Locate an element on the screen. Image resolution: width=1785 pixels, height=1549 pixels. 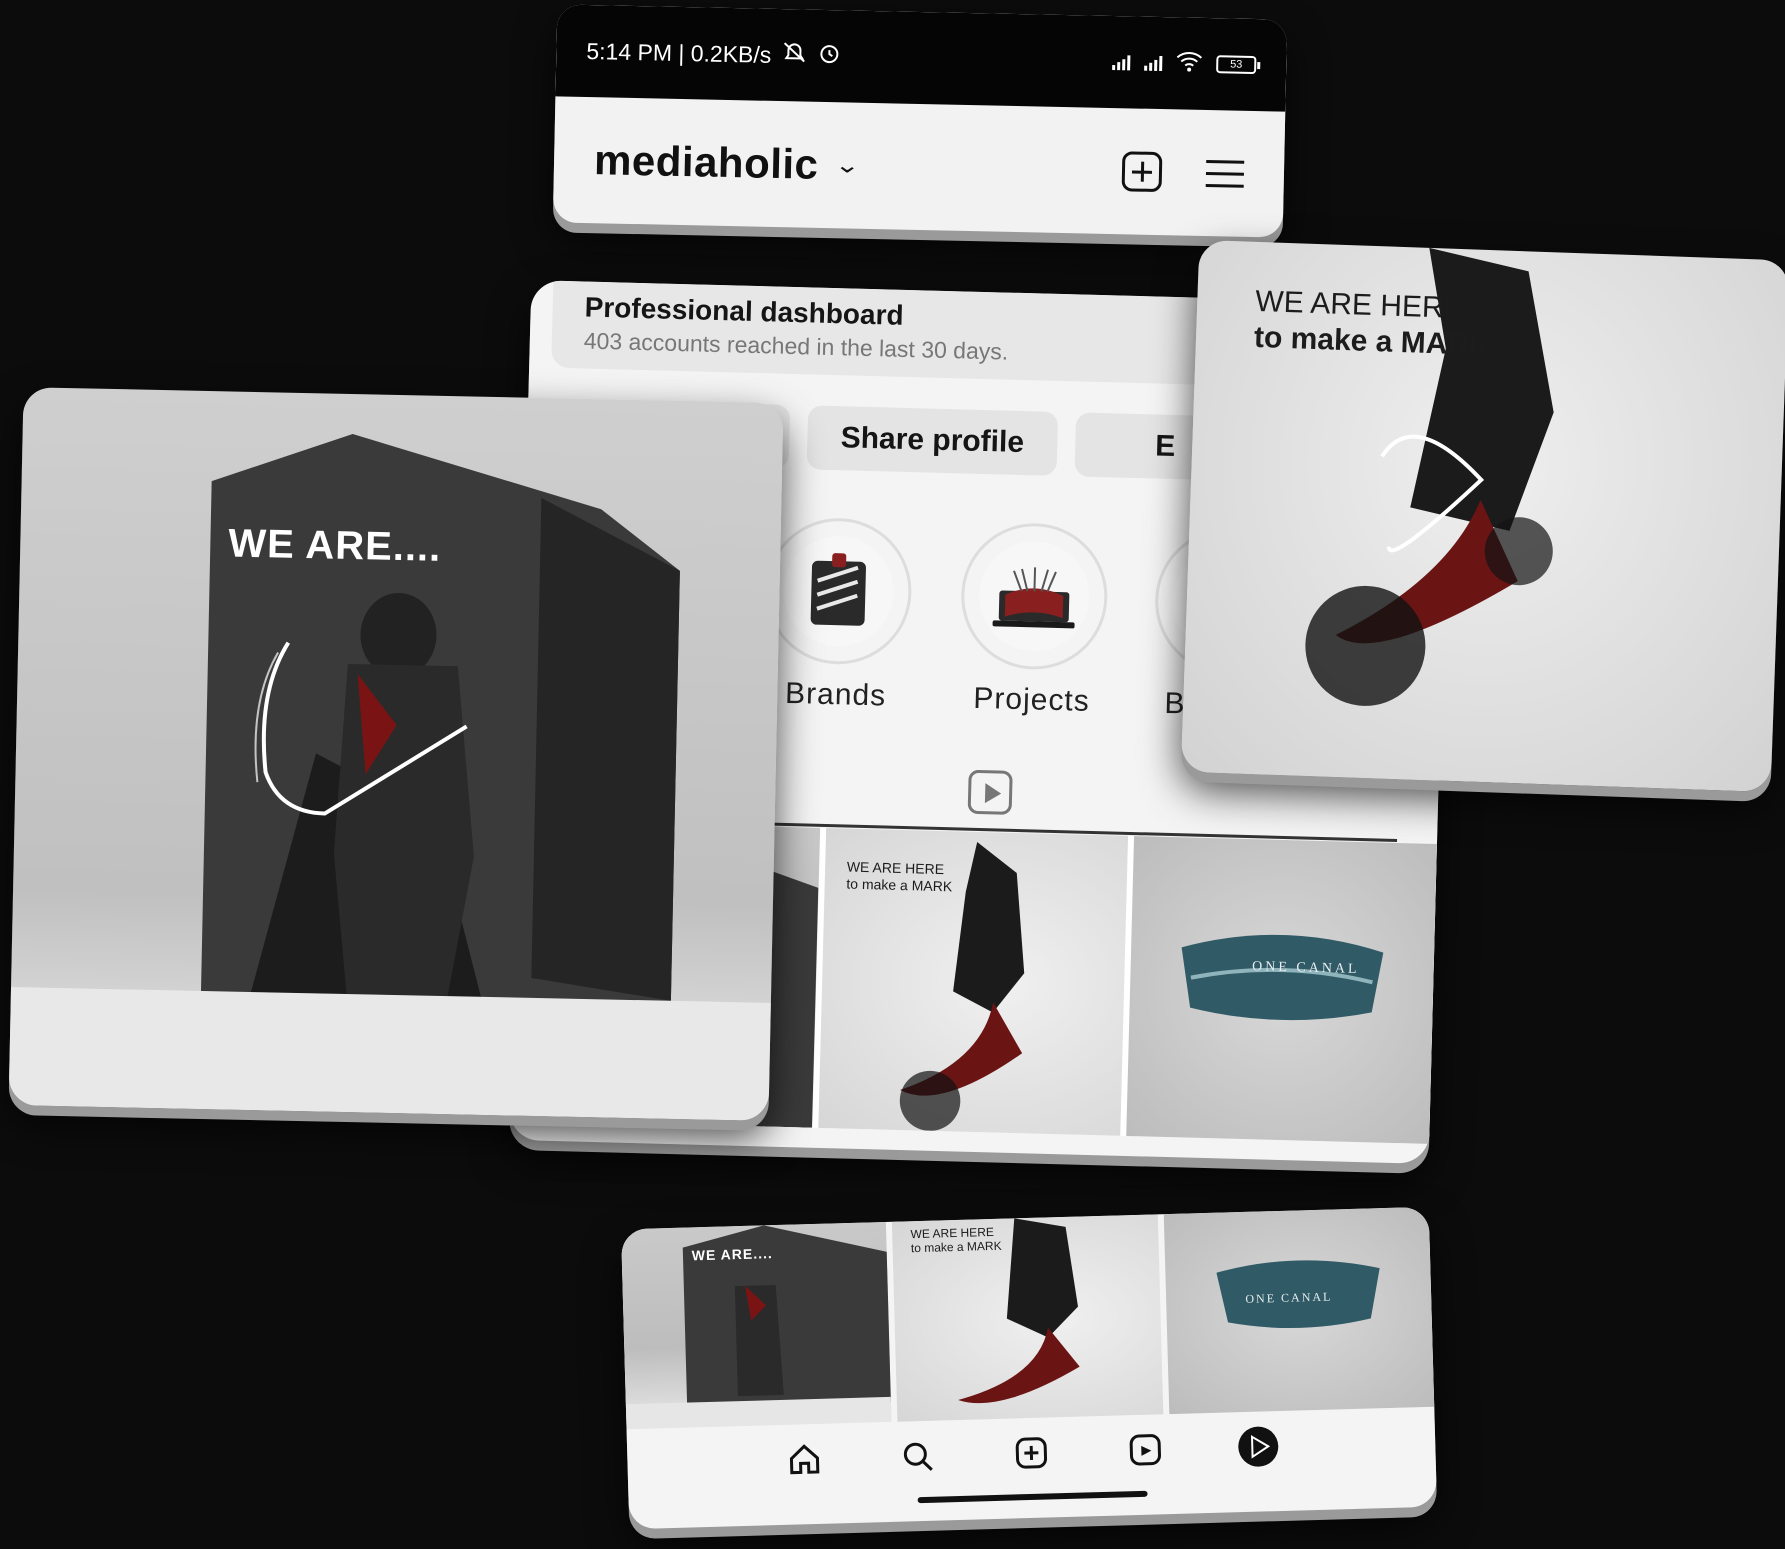
home-icon is located at coordinates (804, 1459).